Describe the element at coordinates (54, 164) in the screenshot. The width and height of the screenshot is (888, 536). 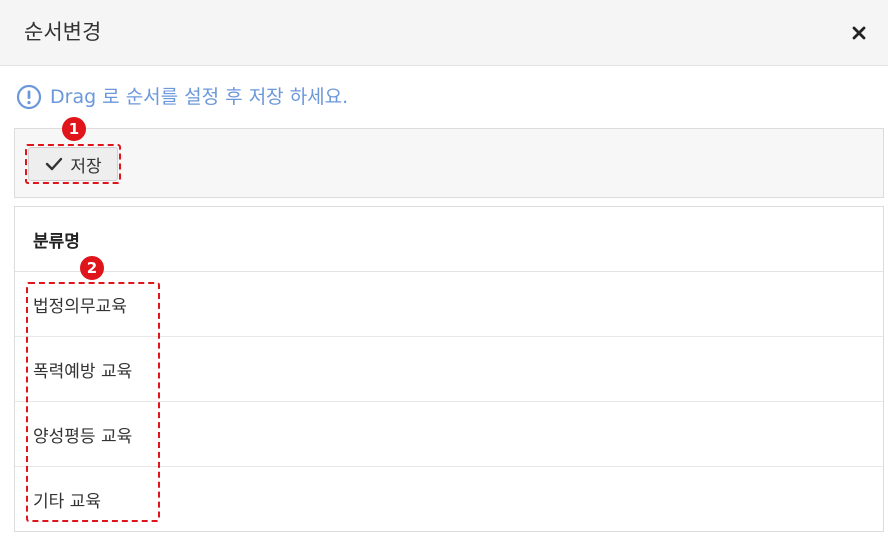
I see `check-icon` at that location.